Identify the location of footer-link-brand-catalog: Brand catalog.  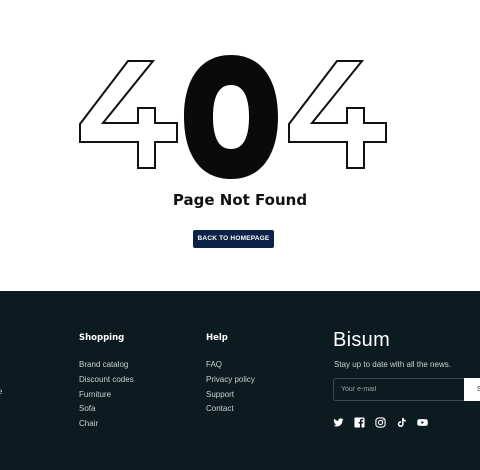
(106, 365).